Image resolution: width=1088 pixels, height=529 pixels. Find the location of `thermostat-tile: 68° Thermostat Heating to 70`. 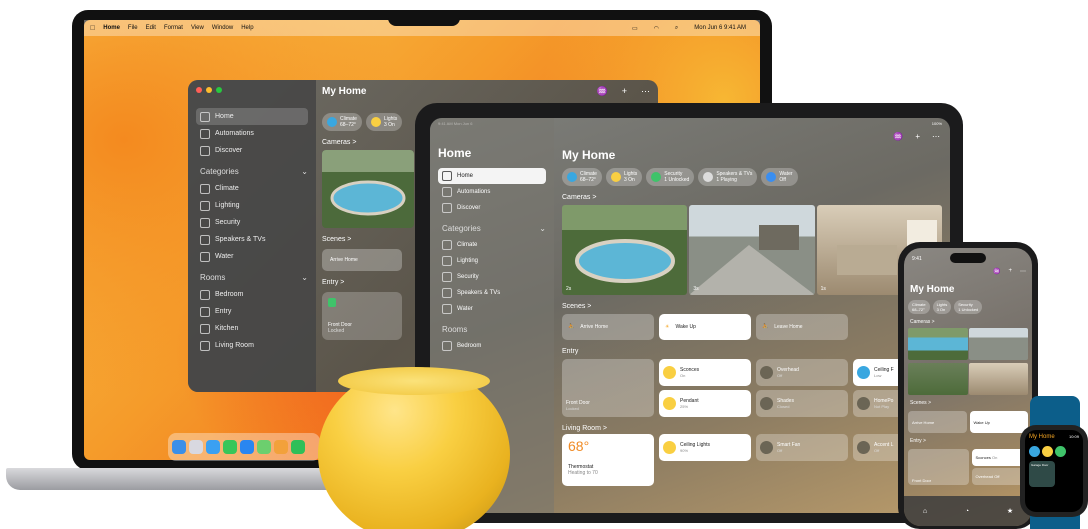

thermostat-tile: 68° Thermostat Heating to 70 is located at coordinates (608, 460).